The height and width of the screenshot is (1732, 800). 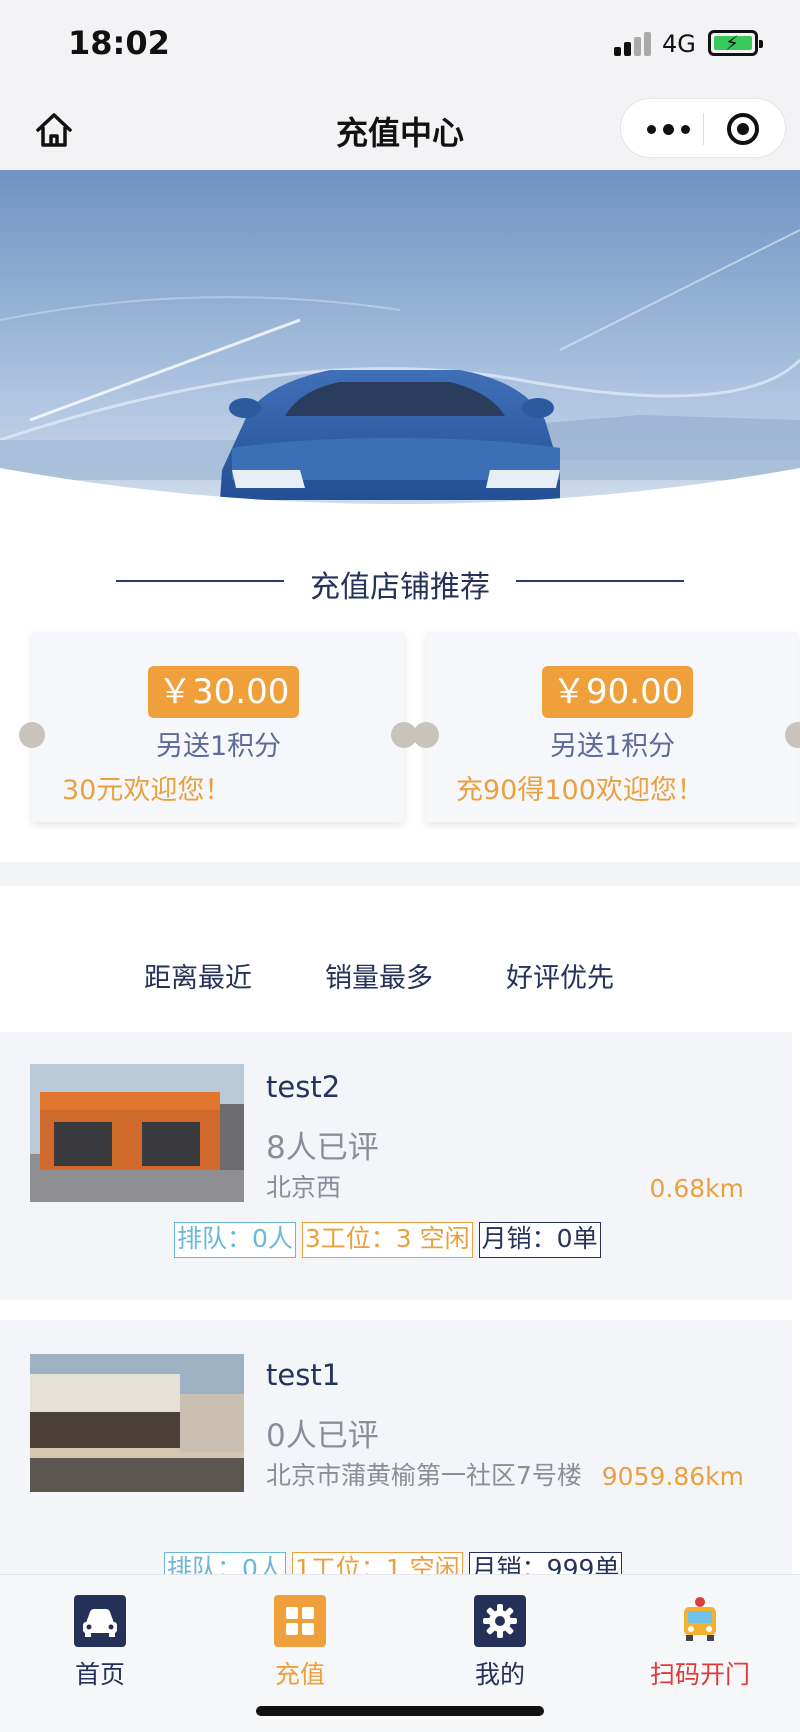 What do you see at coordinates (322, 1436) in the screenshot?
I see `store-rating-count: 0人已评` at bounding box center [322, 1436].